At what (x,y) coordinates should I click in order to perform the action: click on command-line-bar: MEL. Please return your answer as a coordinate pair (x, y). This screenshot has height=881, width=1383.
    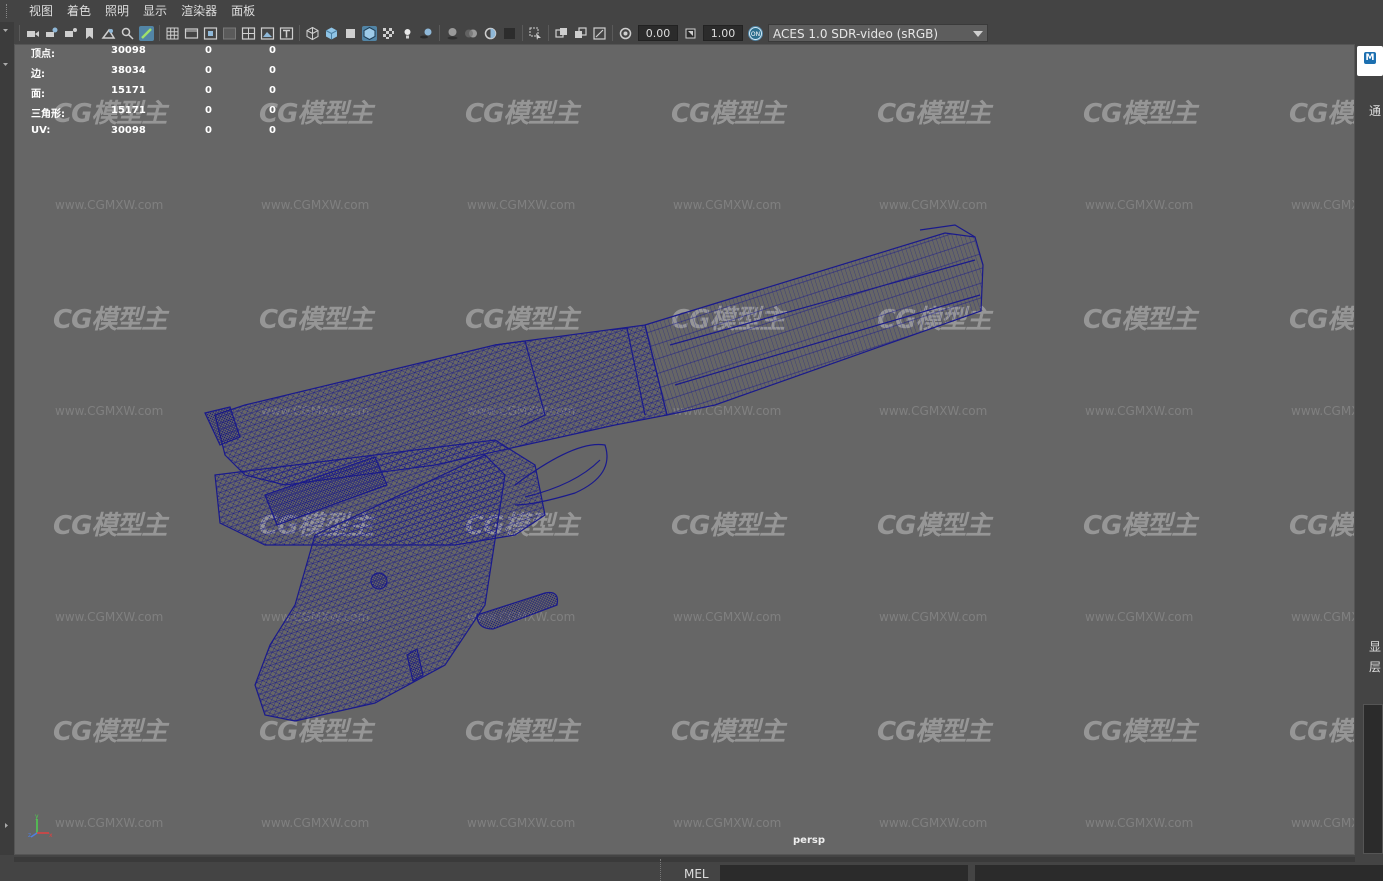
    Looking at the image, I should click on (691, 868).